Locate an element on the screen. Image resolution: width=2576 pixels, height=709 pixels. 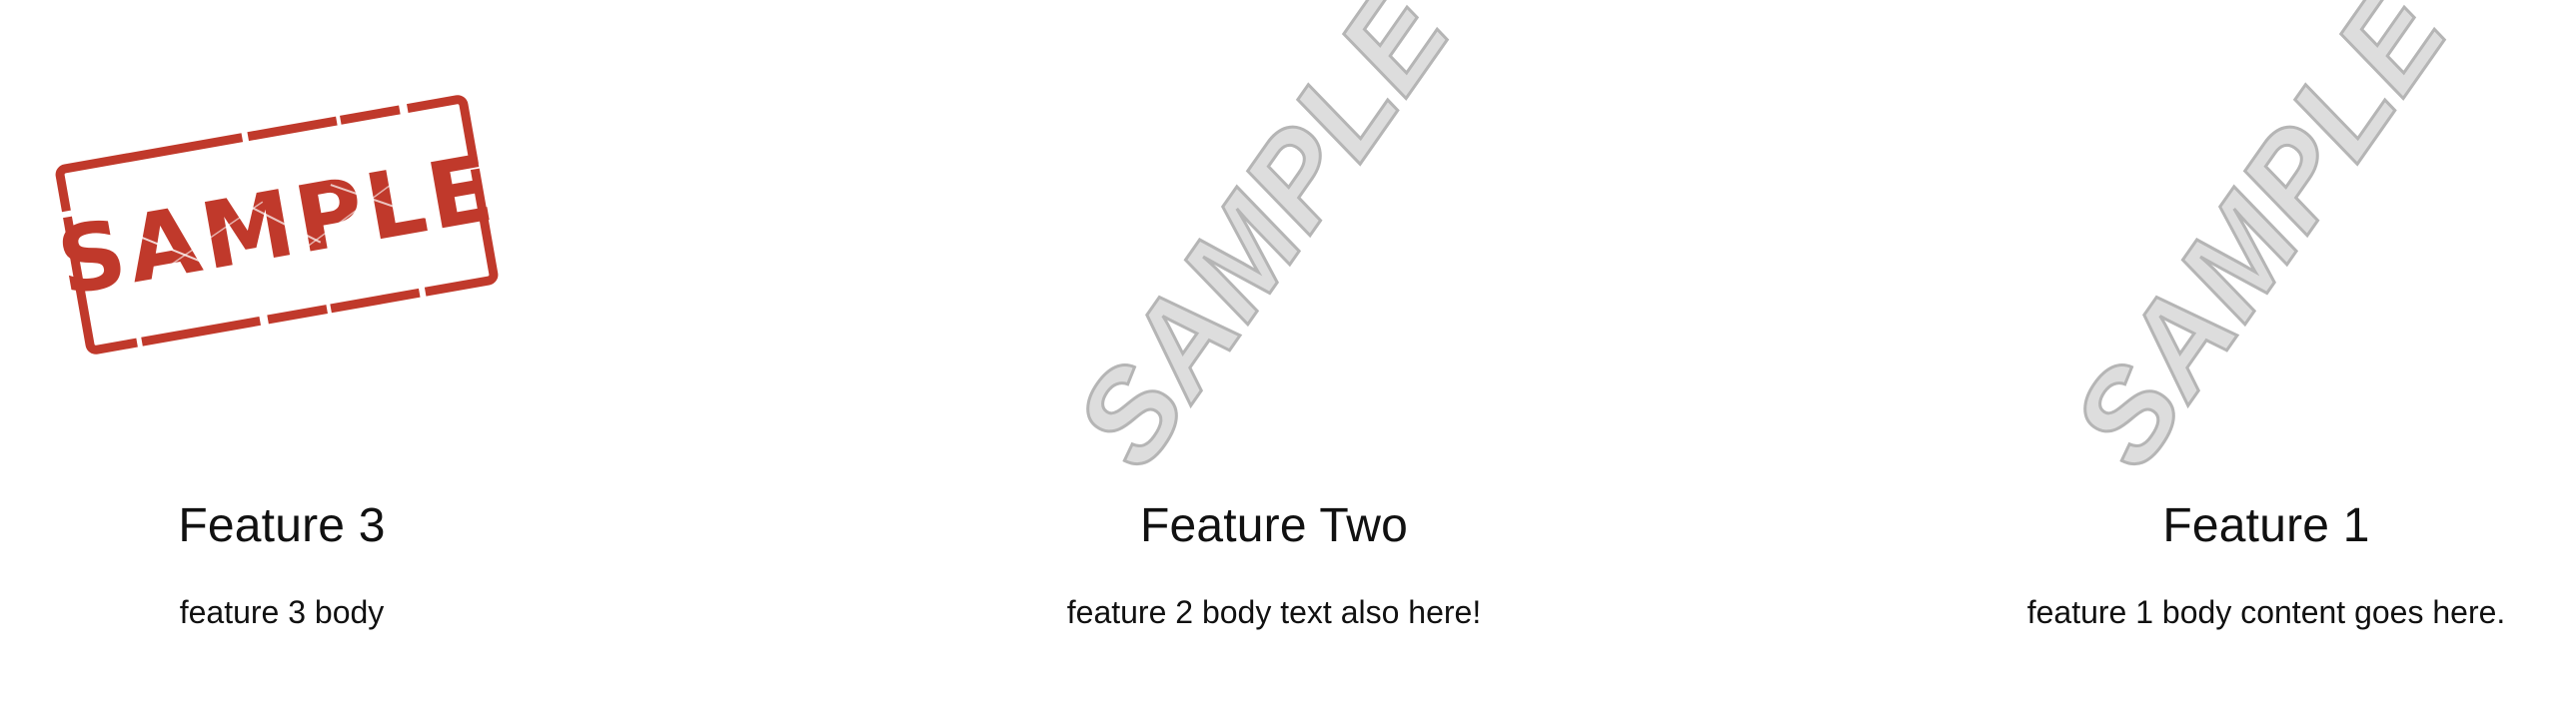
feature-body: feature 1 body content goes here. is located at coordinates (2266, 612).